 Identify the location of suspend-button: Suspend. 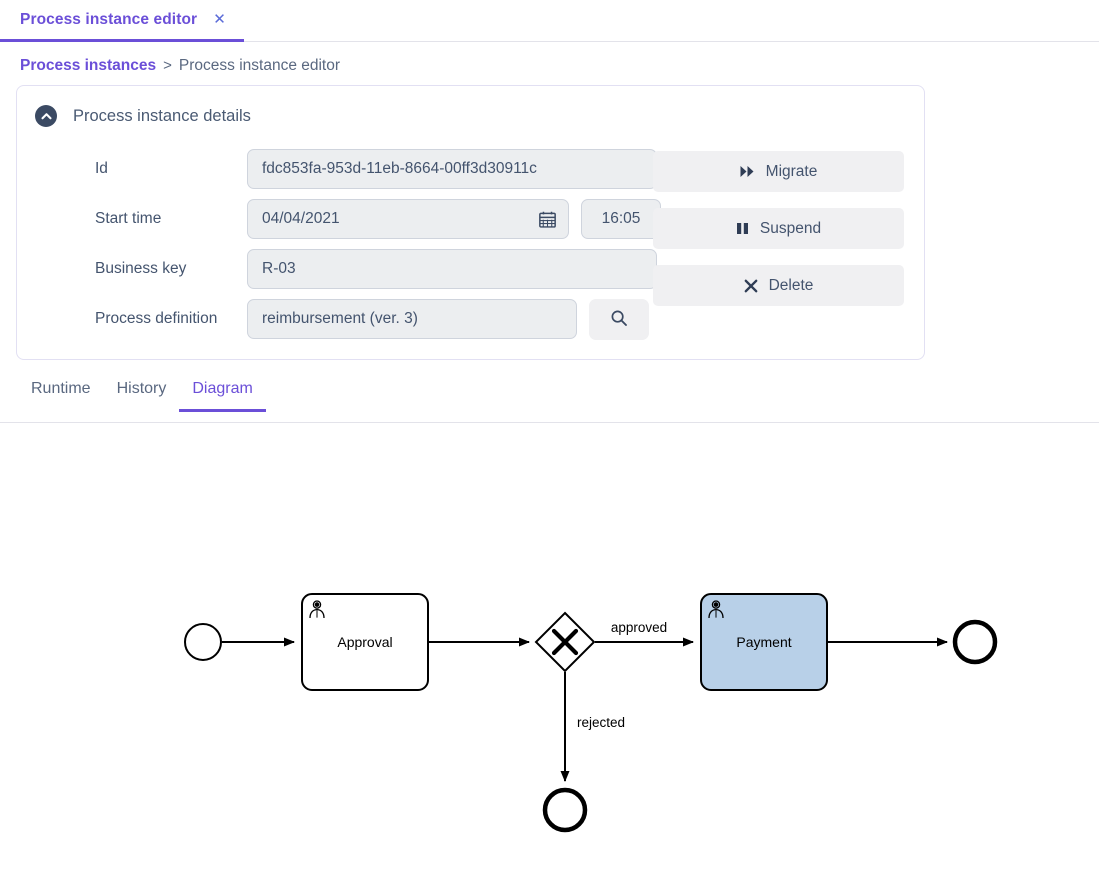
(778, 228).